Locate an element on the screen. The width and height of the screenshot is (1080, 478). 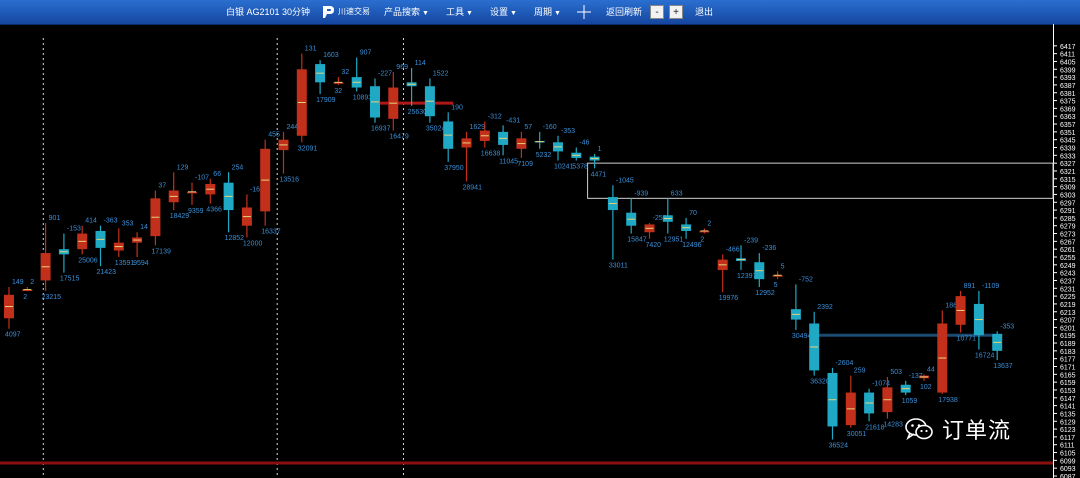
y-tick-label: 6267 is located at coordinates (1068, 242).